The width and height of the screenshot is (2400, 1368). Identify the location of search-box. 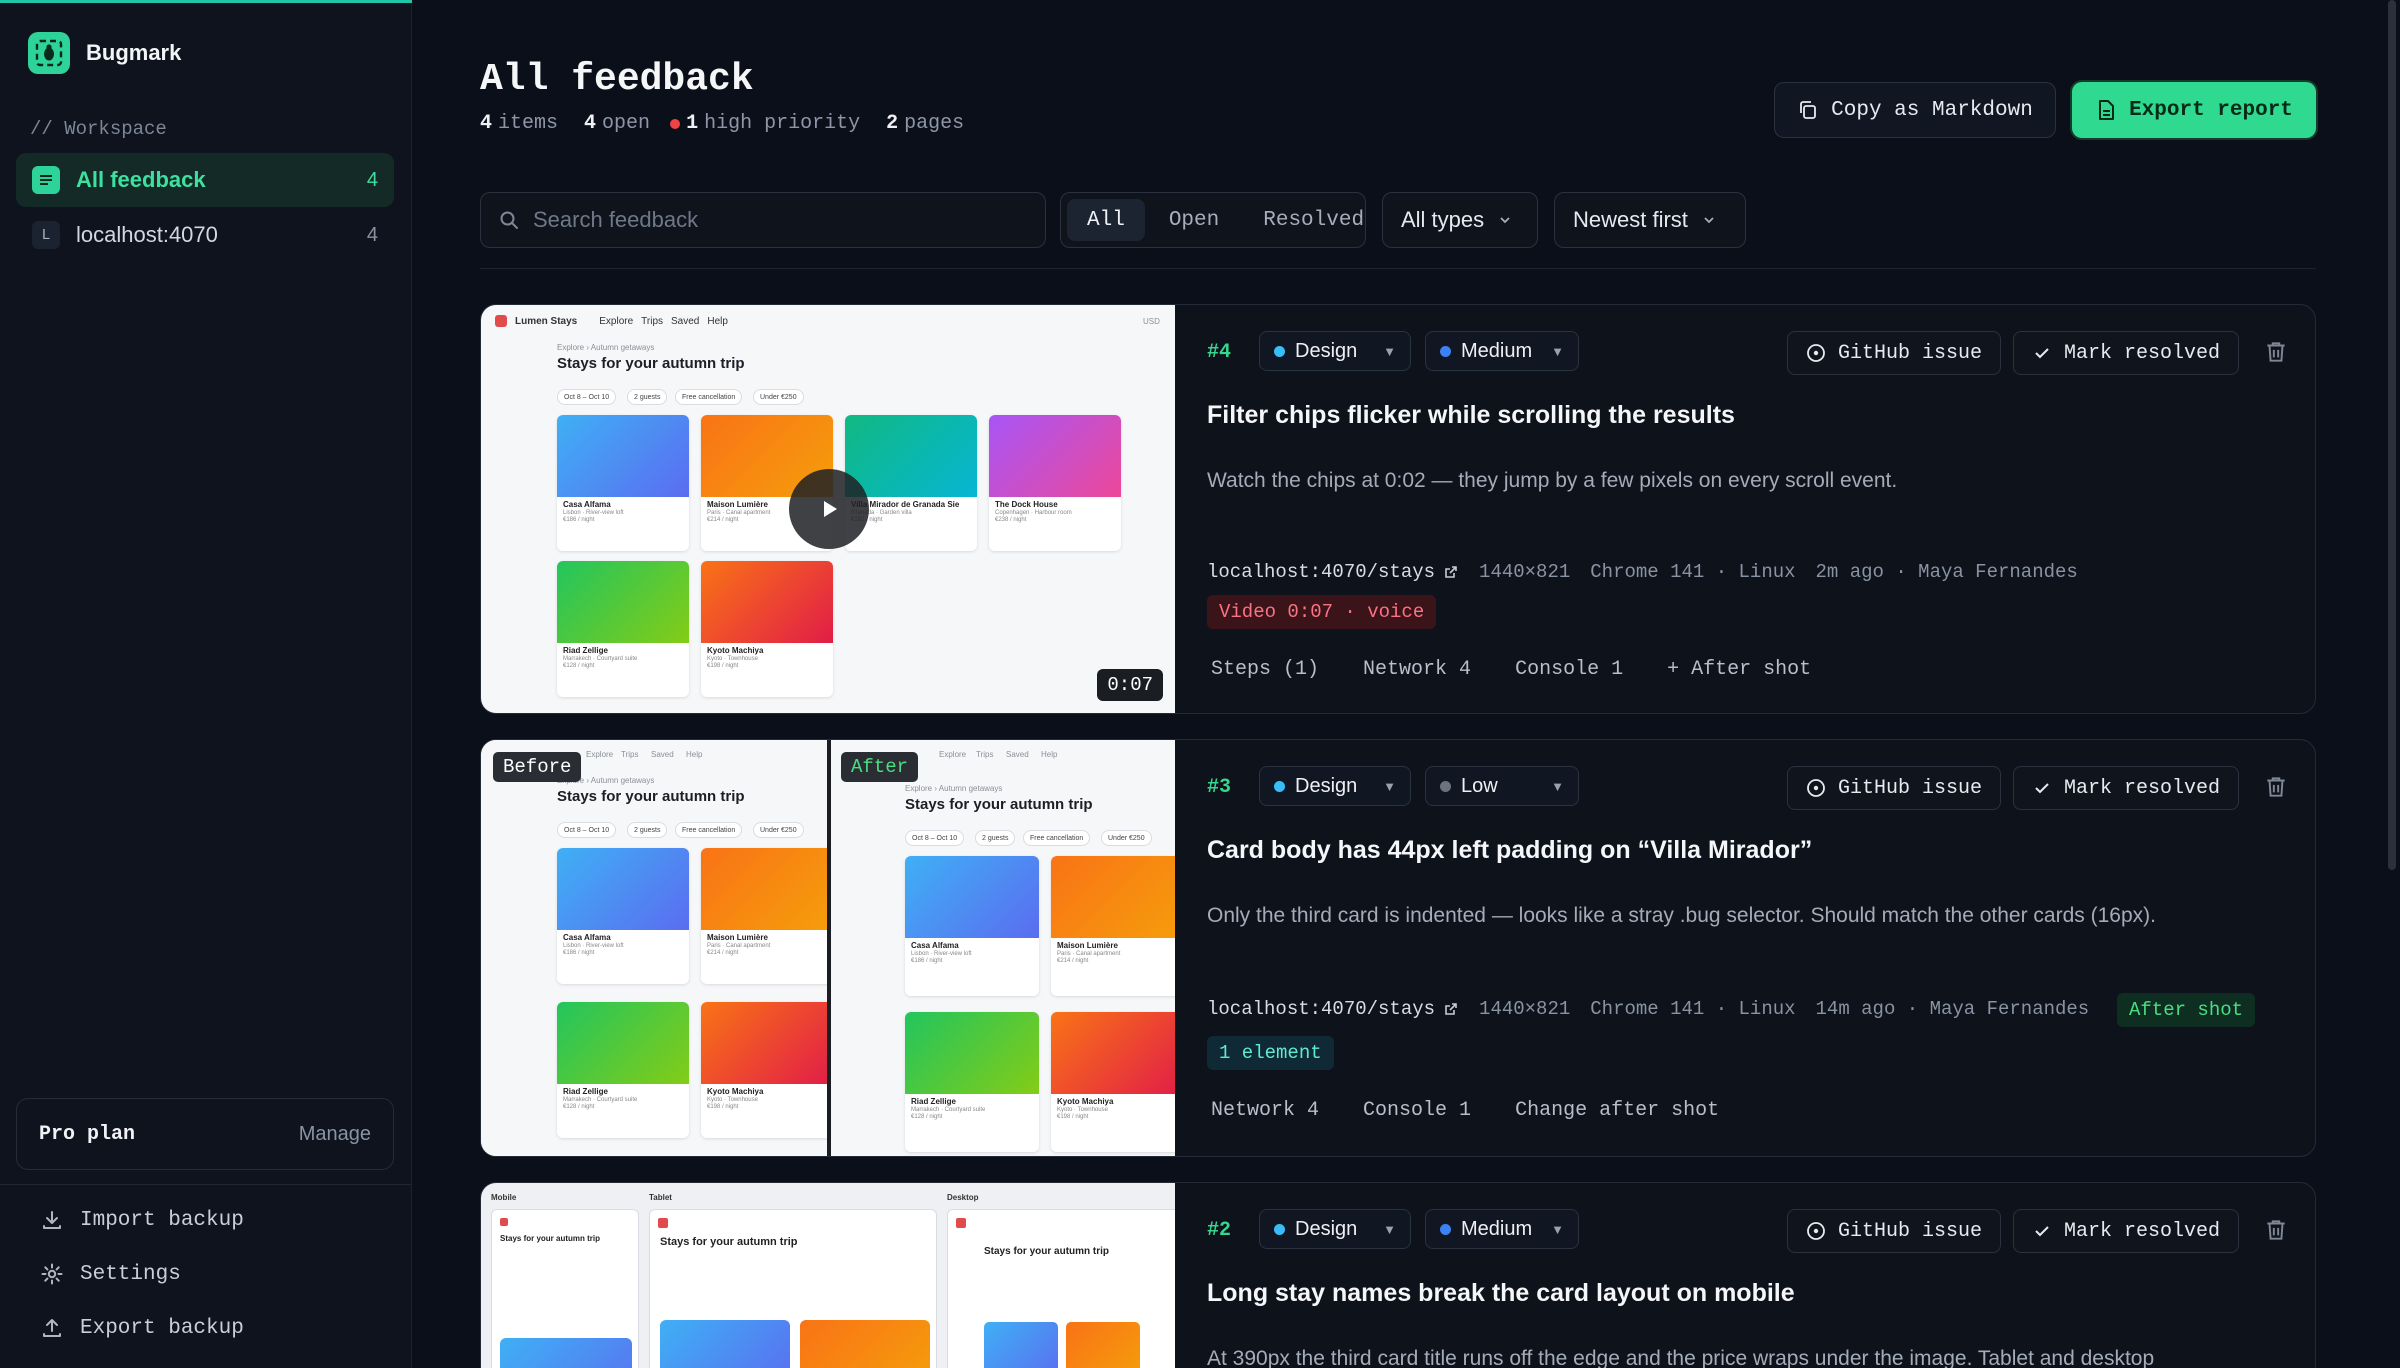
(763, 220).